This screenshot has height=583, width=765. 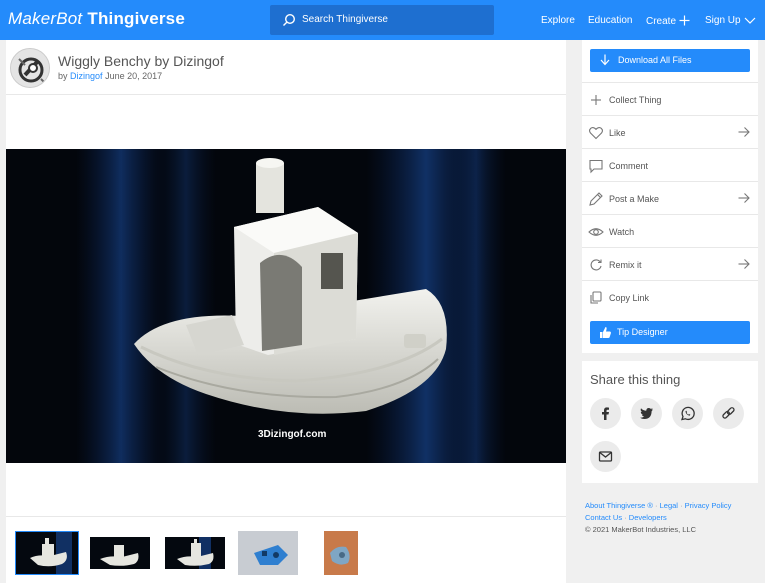 I want to click on remix-icon, so click(x=596, y=265).